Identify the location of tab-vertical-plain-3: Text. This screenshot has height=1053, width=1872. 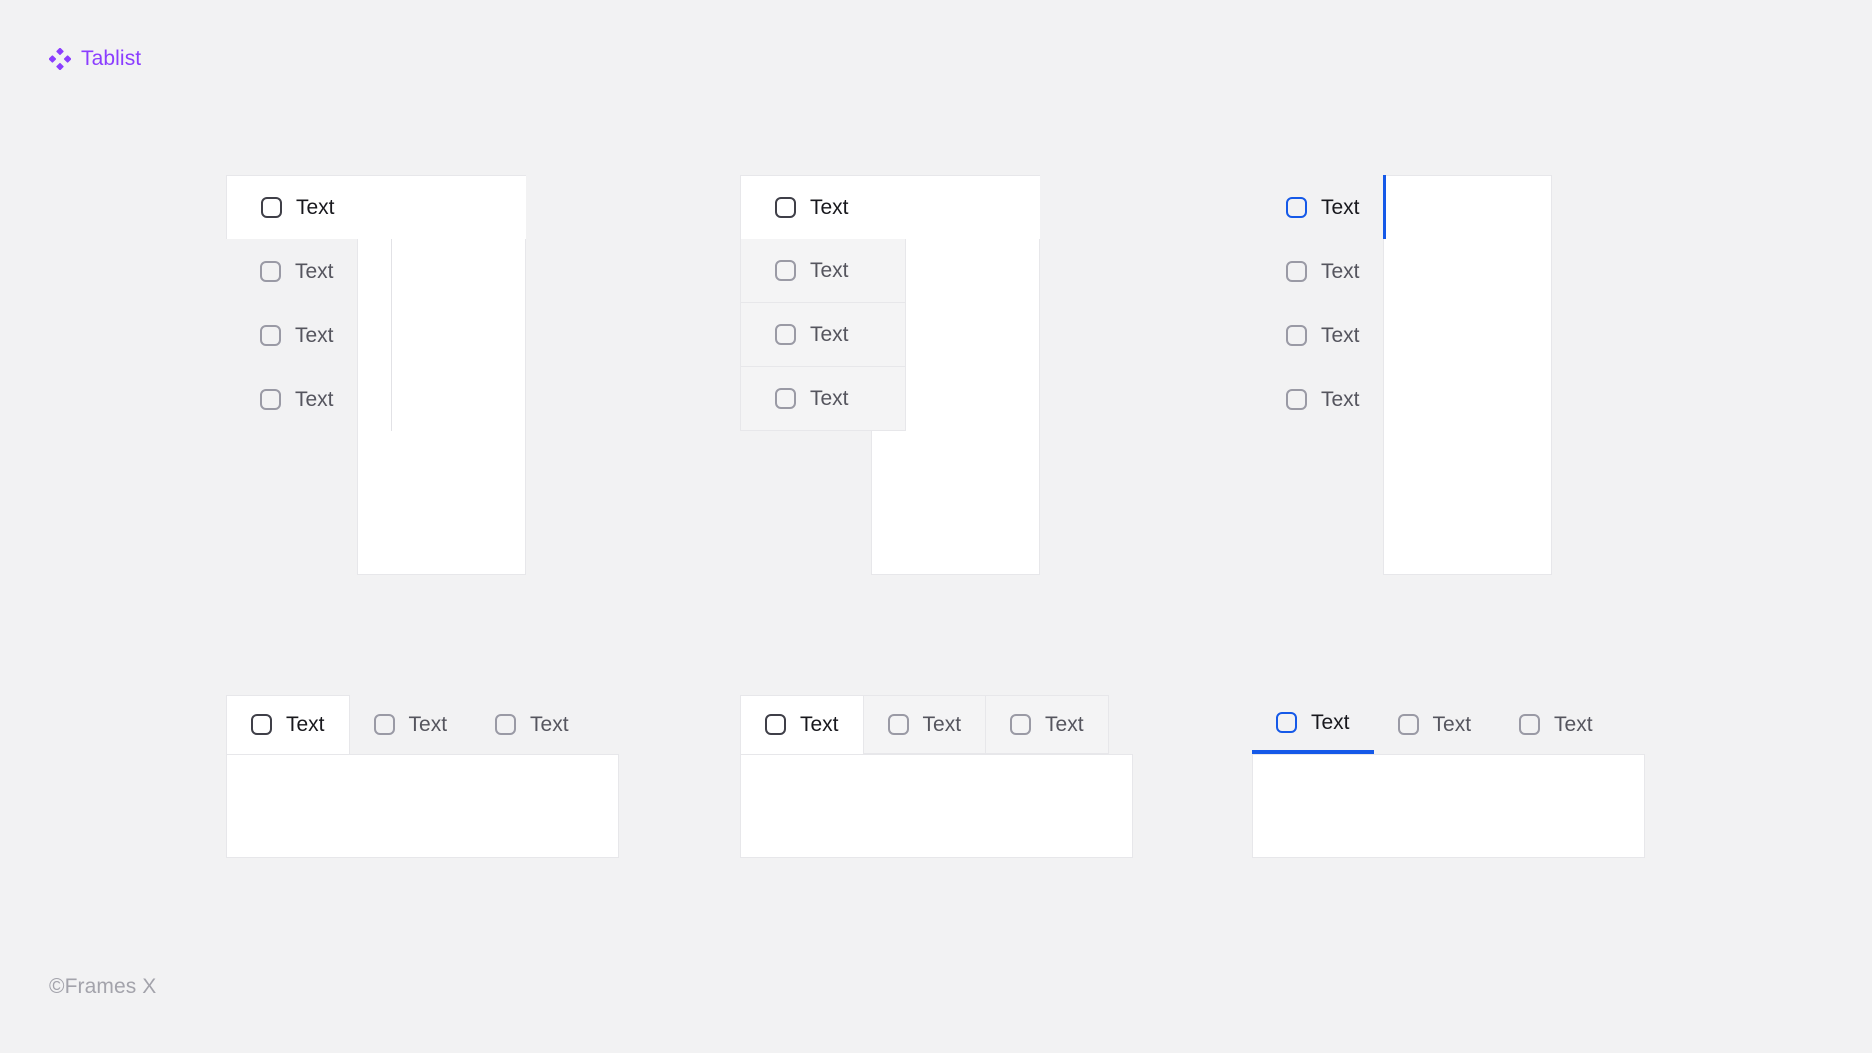
(309, 335).